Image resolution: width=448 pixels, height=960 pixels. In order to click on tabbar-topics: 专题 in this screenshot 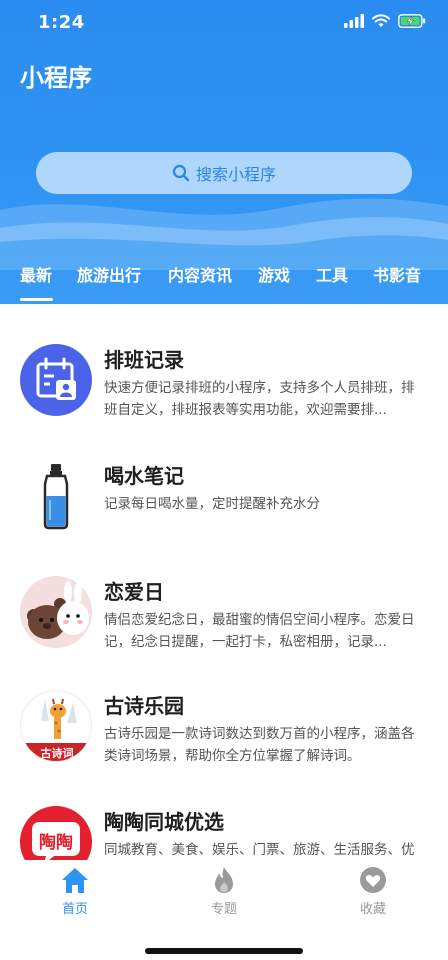, I will do `click(224, 891)`.